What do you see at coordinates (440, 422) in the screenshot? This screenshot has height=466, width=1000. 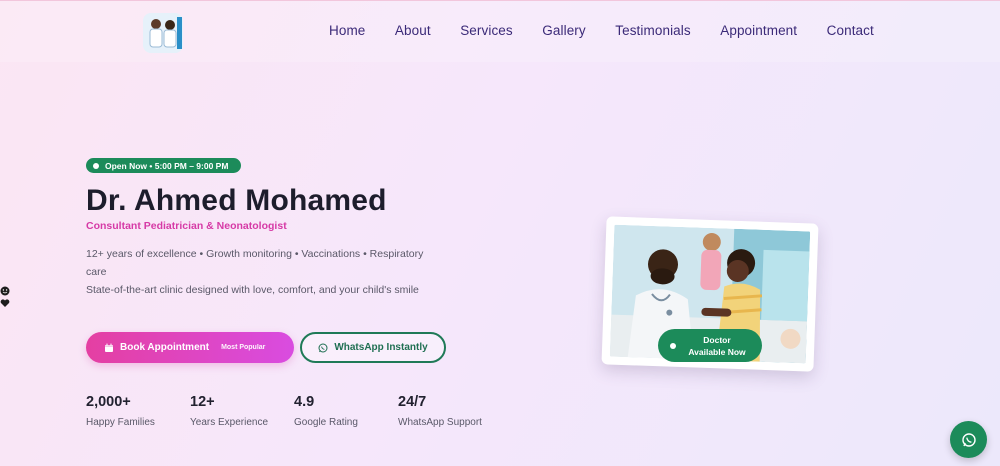 I see `stat-label: WhatsApp Support` at bounding box center [440, 422].